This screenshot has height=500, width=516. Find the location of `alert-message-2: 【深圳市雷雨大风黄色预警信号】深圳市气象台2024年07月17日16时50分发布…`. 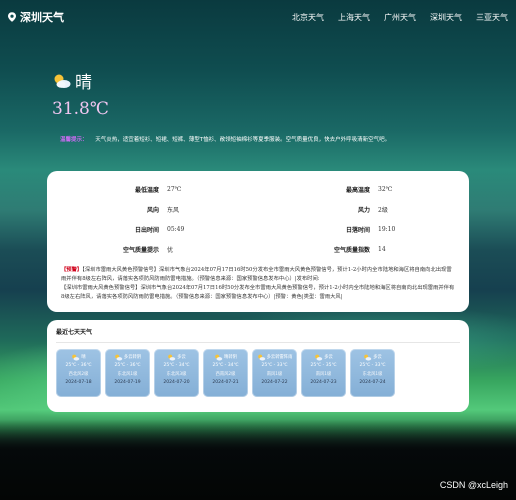

alert-message-2: 【深圳市雷雨大风黄色预警信号】深圳市气象台2024年07月17日16时50分发布… is located at coordinates (258, 292).